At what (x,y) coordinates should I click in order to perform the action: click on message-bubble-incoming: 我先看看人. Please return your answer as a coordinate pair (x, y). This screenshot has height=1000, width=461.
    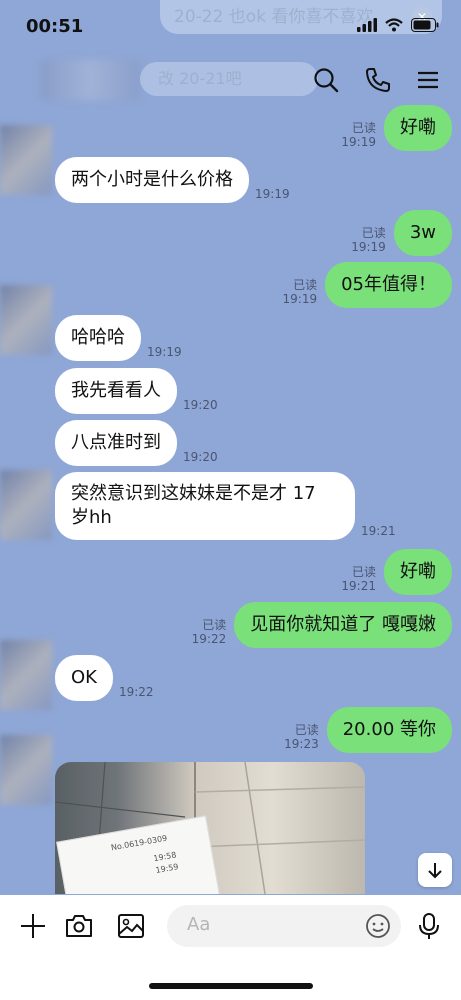
    Looking at the image, I should click on (116, 391).